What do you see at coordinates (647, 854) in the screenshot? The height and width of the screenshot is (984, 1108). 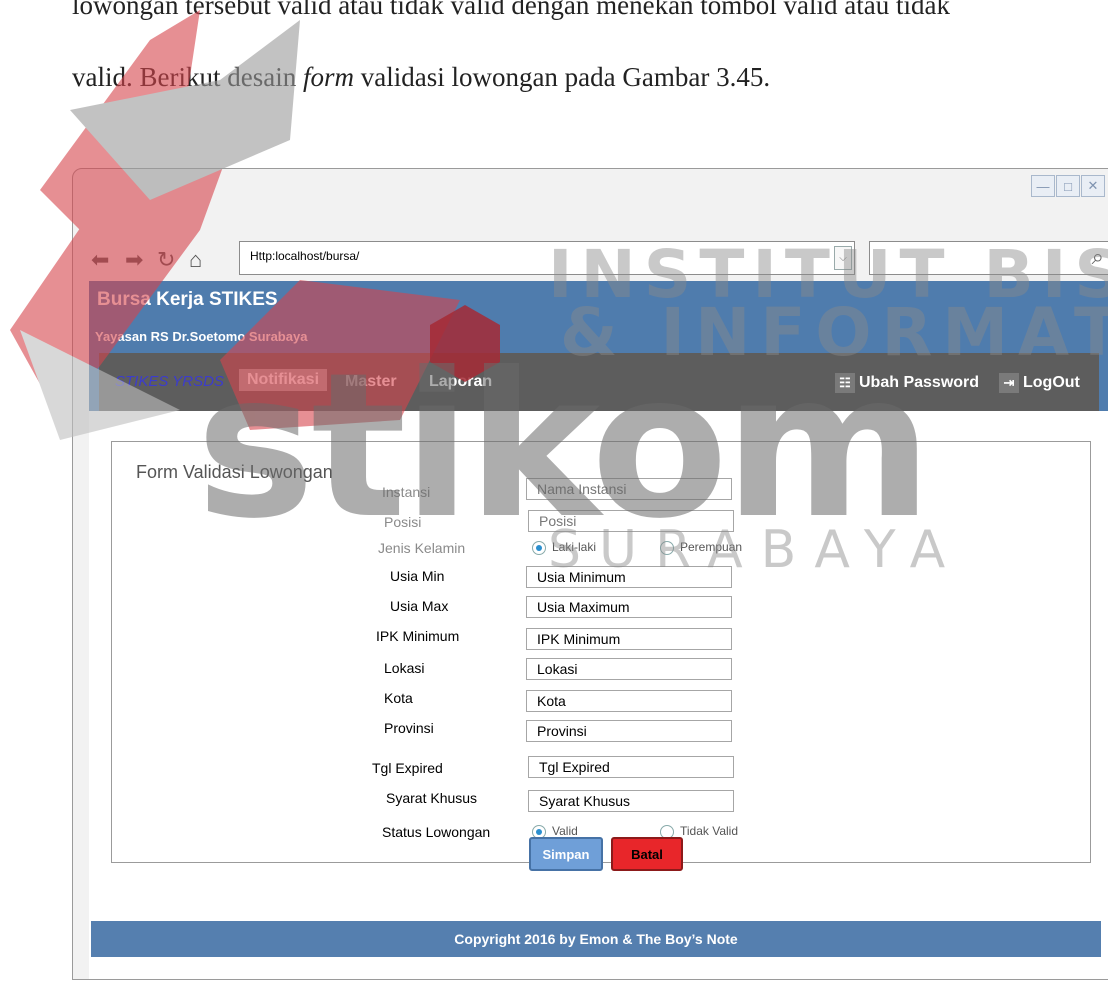 I see `batal-button: Batal` at bounding box center [647, 854].